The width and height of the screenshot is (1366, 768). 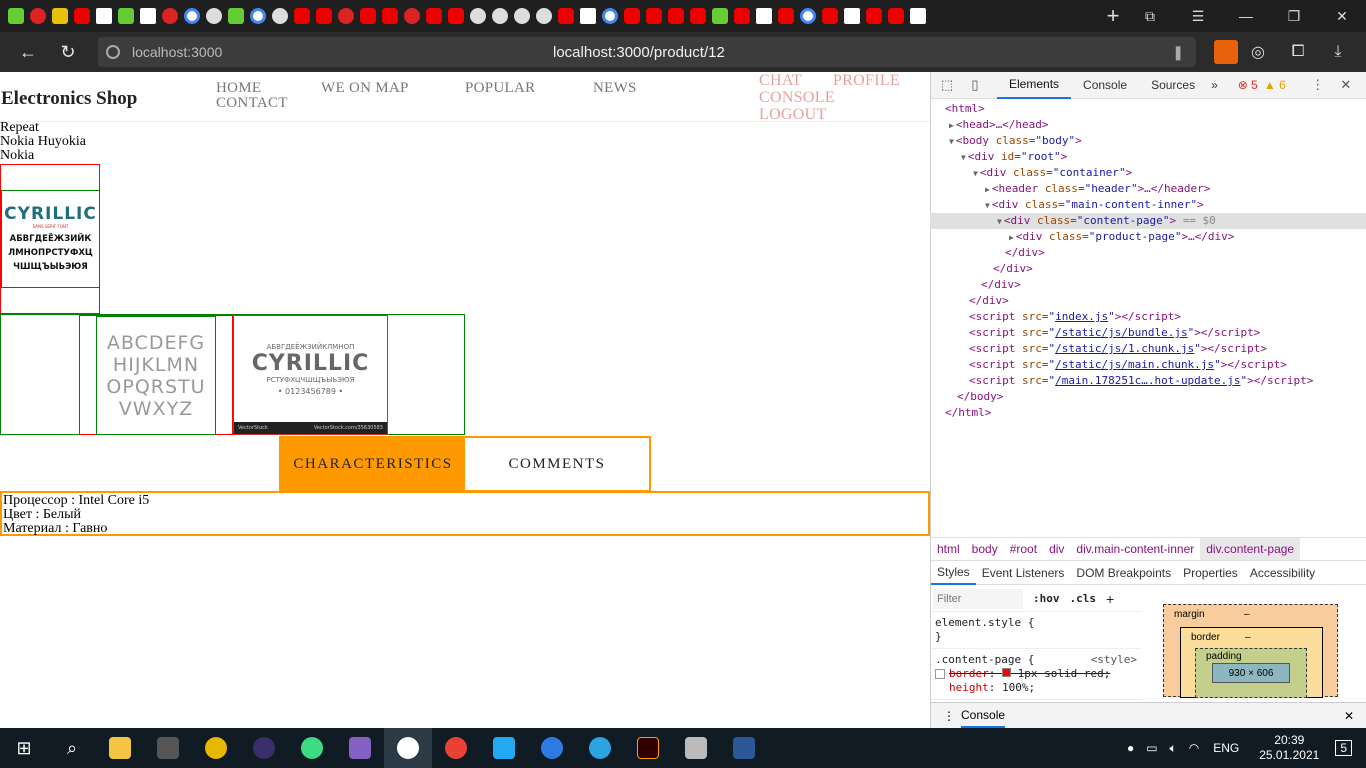 I want to click on tab-dom-breakpoints: DOM Breakpoints, so click(x=1123, y=572).